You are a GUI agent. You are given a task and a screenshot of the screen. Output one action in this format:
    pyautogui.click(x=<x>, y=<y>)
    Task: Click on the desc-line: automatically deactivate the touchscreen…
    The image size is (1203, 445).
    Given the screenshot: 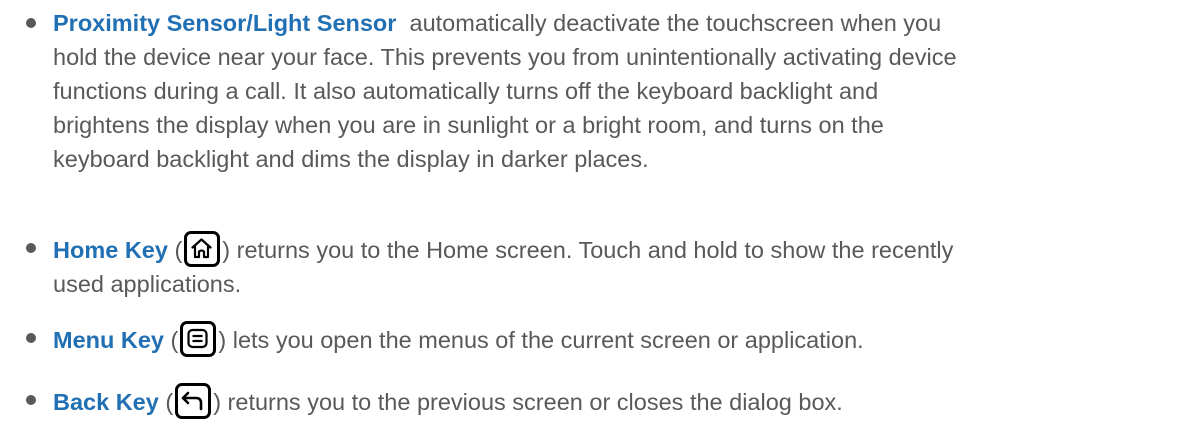 What is the action you would take?
    pyautogui.click(x=675, y=23)
    